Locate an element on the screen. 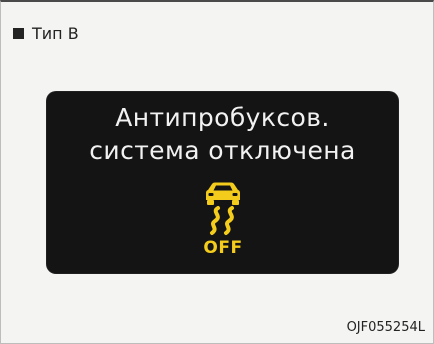 Image resolution: width=434 pixels, height=344 pixels. type-label-text: Тип B is located at coordinates (55, 33).